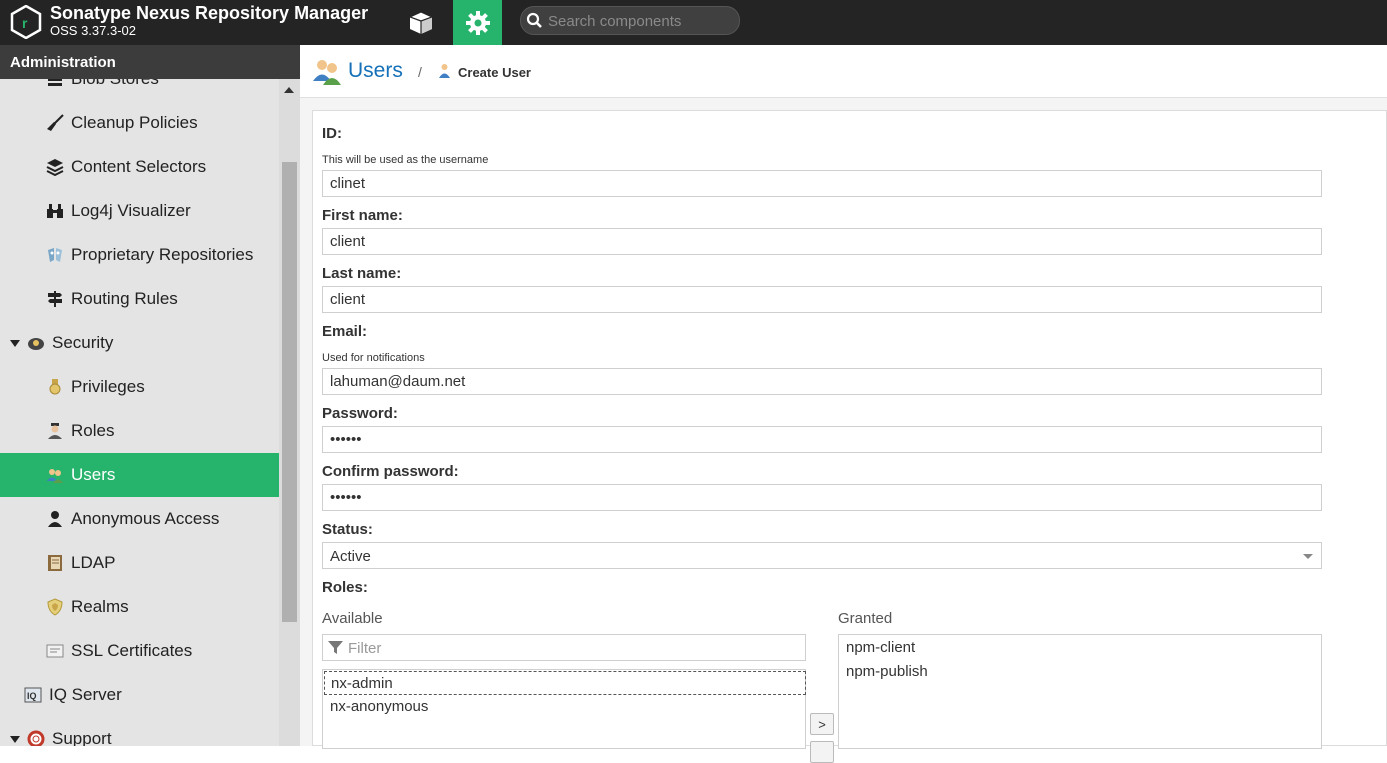  I want to click on broom-icon, so click(55, 123).